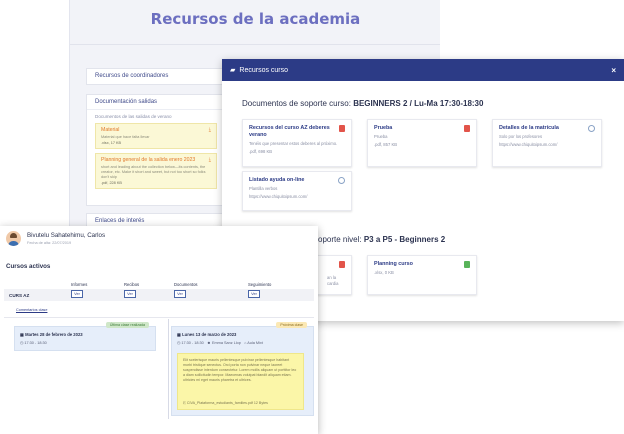 The image size is (624, 434). Describe the element at coordinates (31, 310) in the screenshot. I see `class-comments-link: Comentarios clase` at that location.